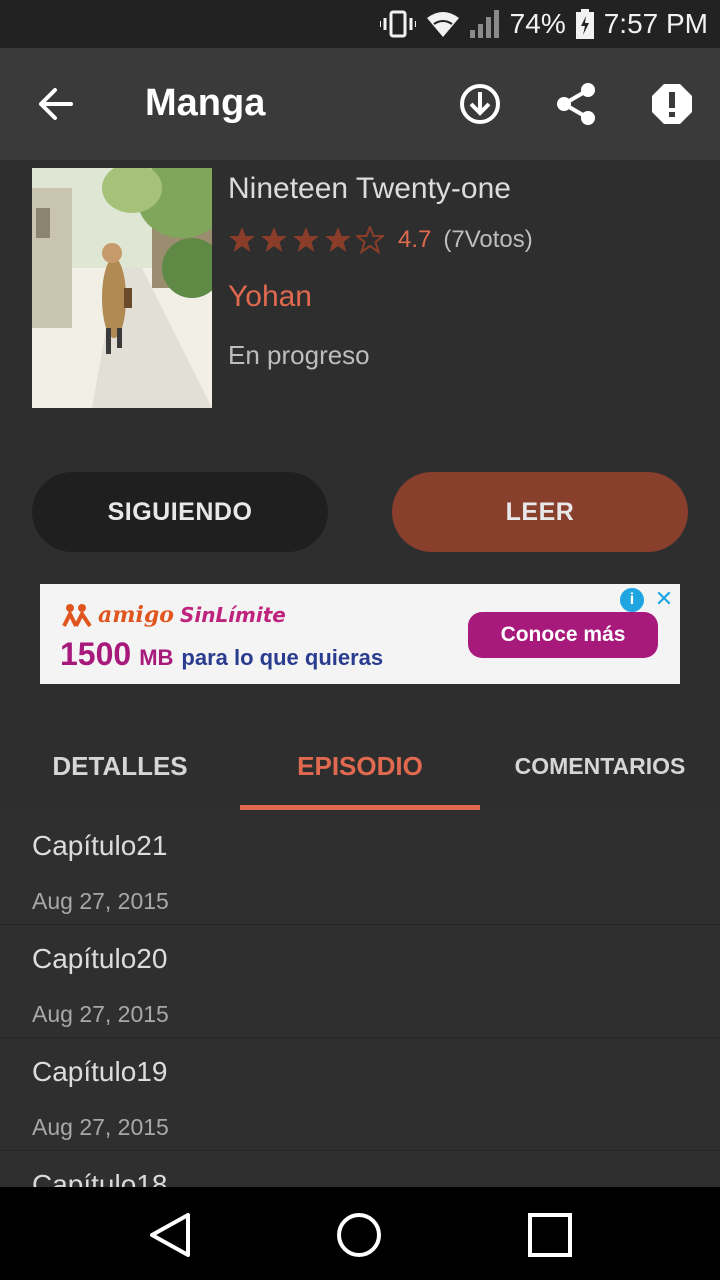 The image size is (720, 1280). I want to click on download-button, so click(480, 104).